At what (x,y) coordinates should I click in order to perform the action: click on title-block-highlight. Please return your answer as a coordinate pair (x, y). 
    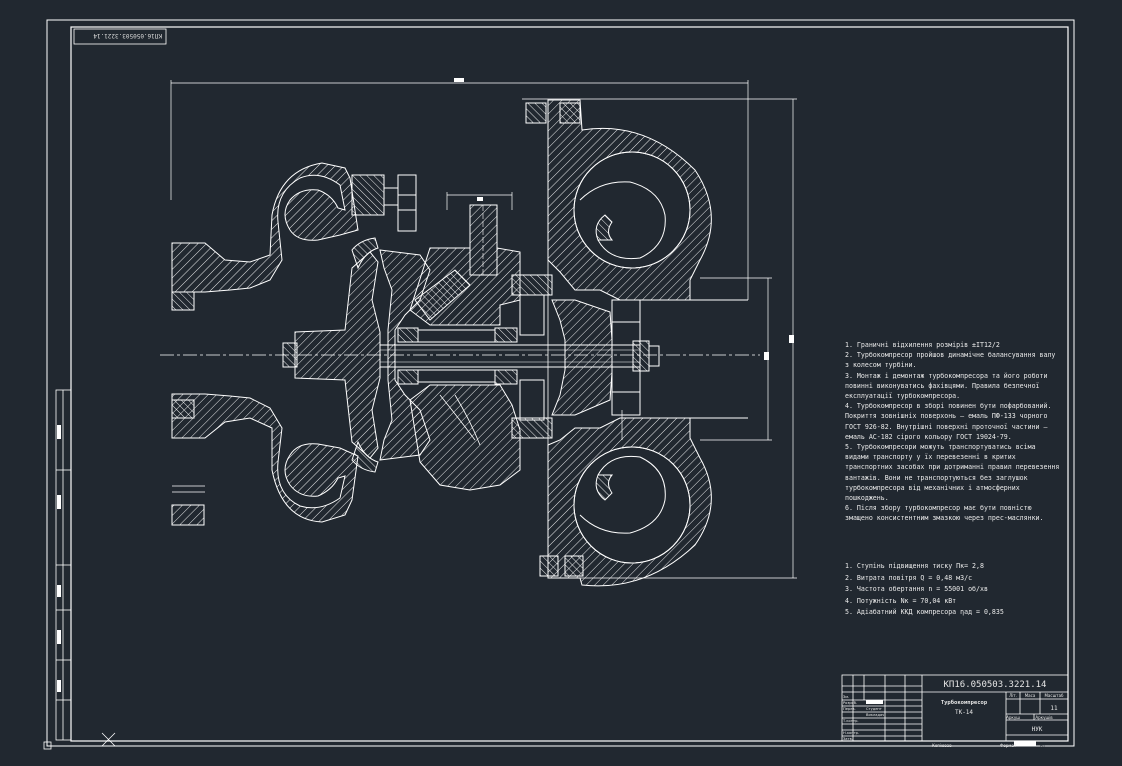
    Looking at the image, I should click on (874, 702).